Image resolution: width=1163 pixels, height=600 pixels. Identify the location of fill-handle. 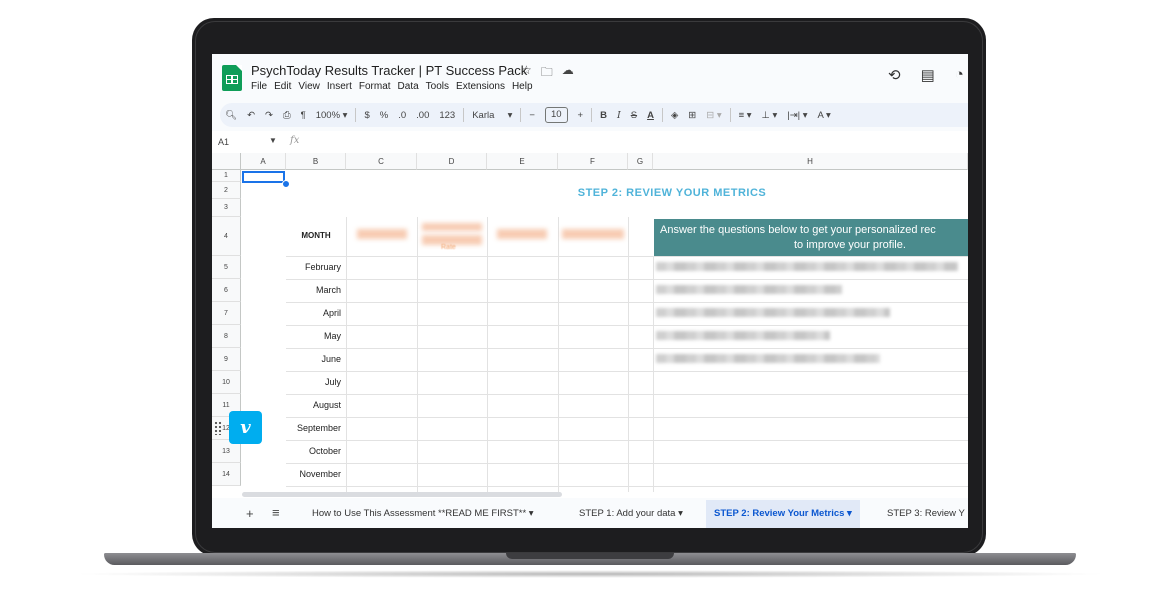
(286, 184).